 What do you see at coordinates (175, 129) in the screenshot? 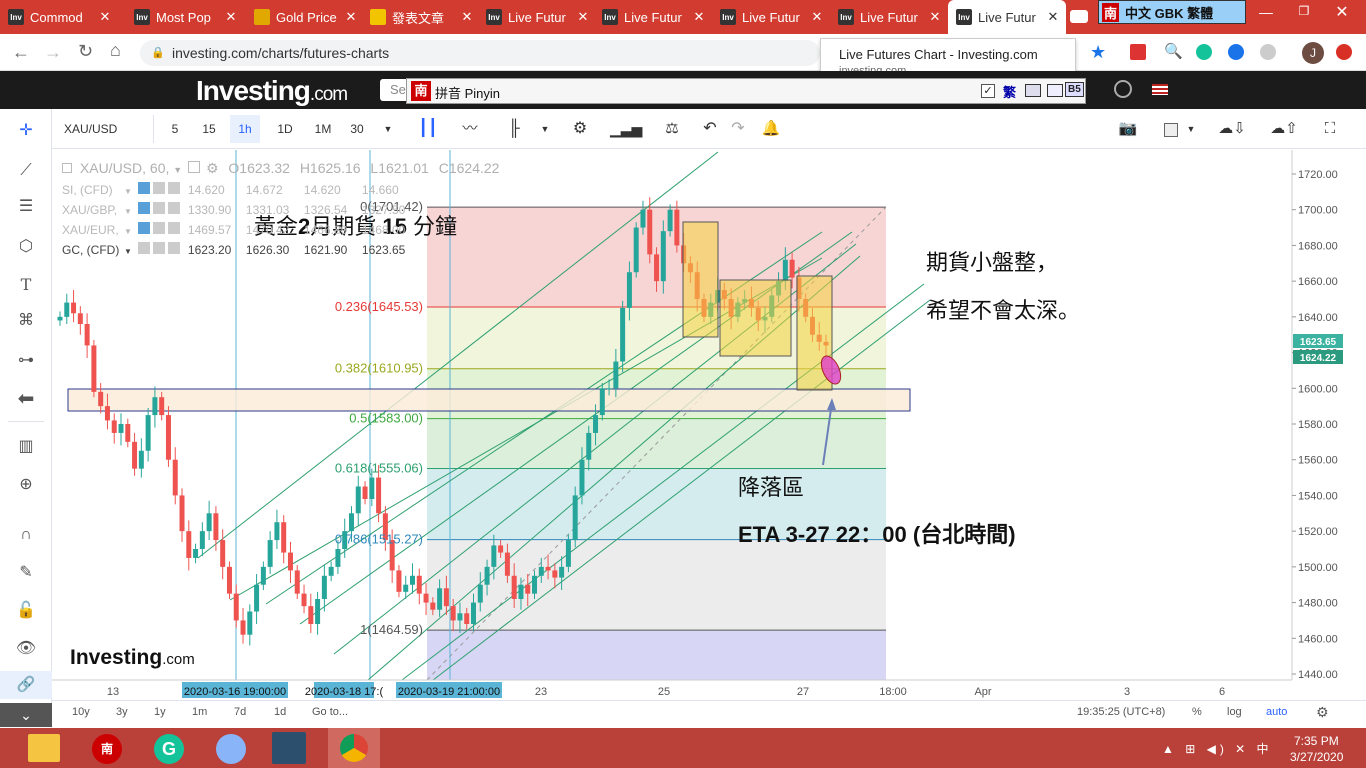
I see `interval-button-5: 5` at bounding box center [175, 129].